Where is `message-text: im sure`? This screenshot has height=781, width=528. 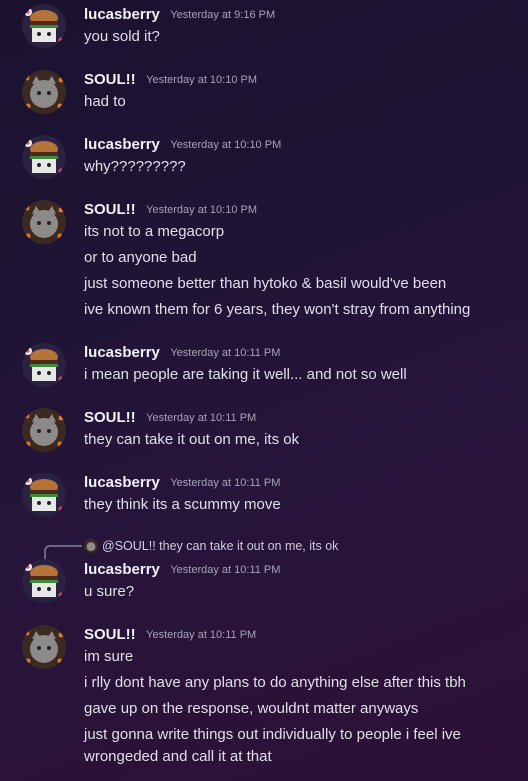 message-text: im sure is located at coordinates (109, 656).